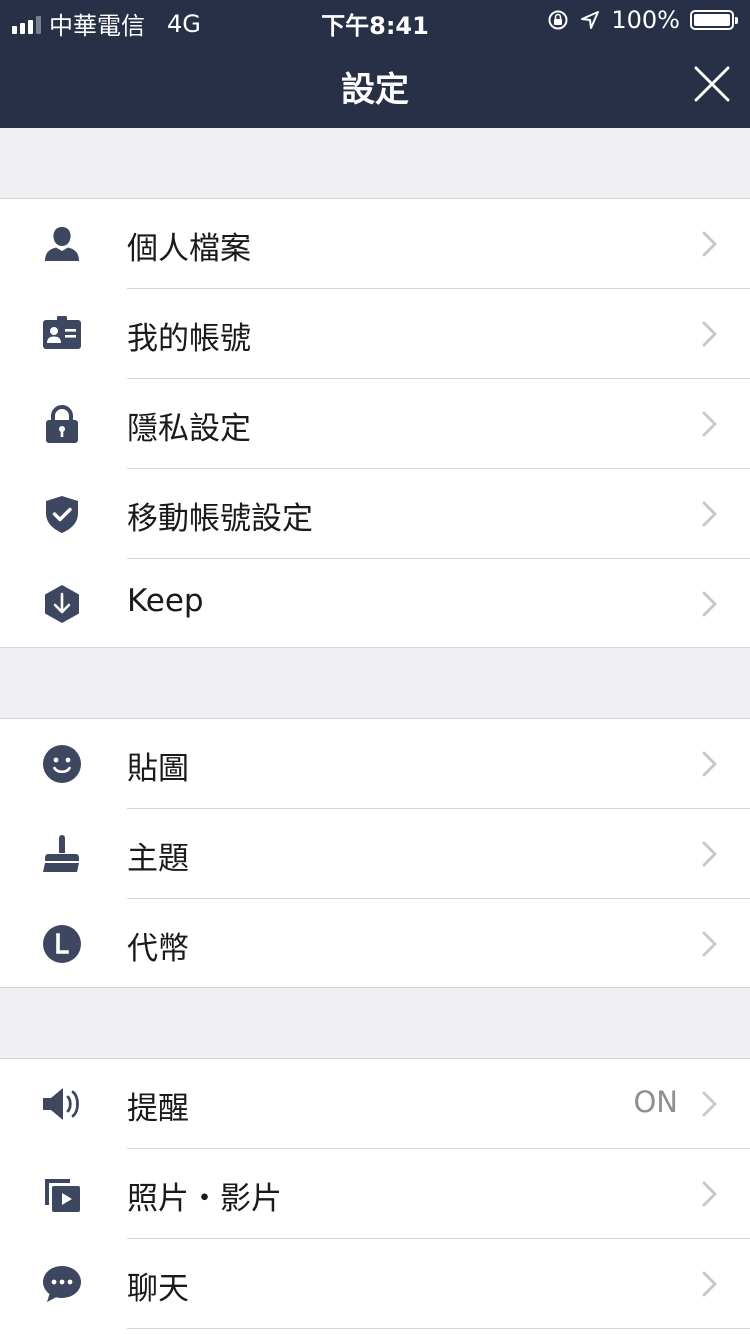  Describe the element at coordinates (158, 1109) in the screenshot. I see `settings-item-label: 提醒` at that location.